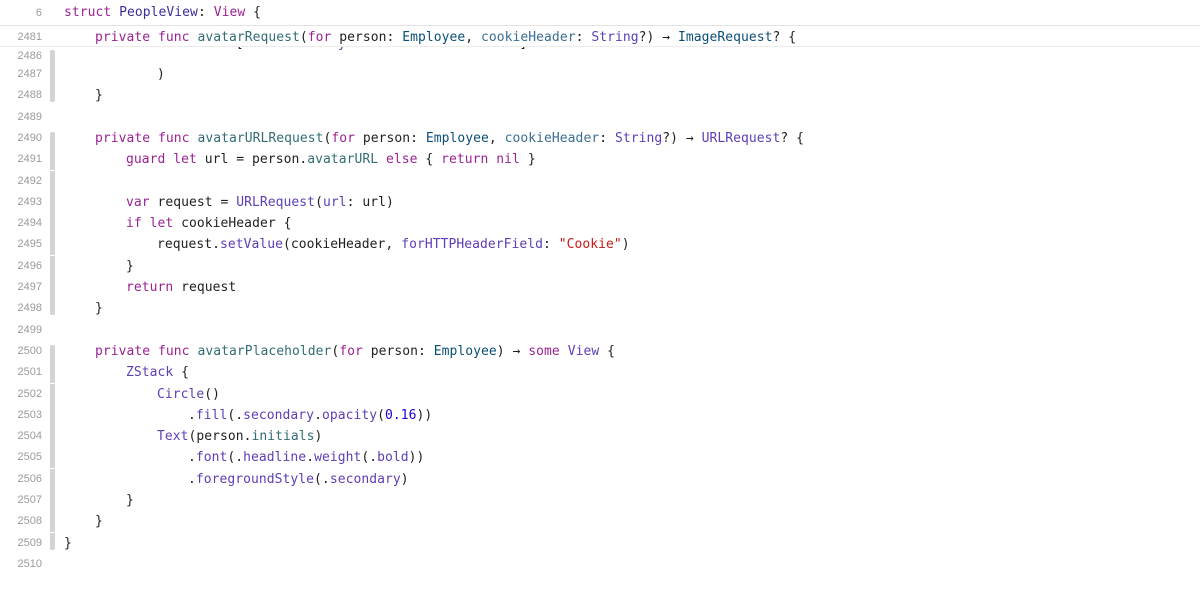  What do you see at coordinates (784, 37) in the screenshot?
I see `code-token: ? {` at bounding box center [784, 37].